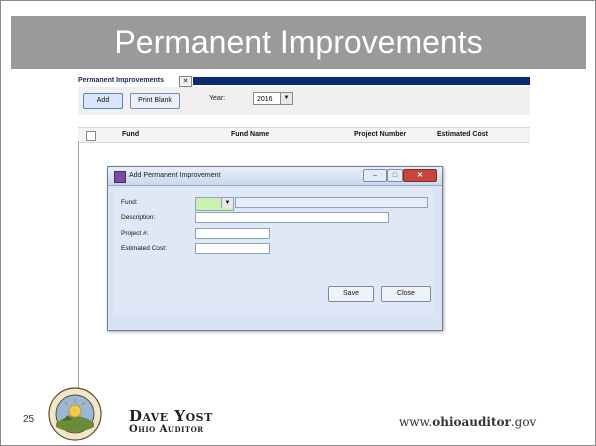 The height and width of the screenshot is (446, 596). Describe the element at coordinates (175, 175) in the screenshot. I see `dialog-title: Add Permanent Improvement` at that location.